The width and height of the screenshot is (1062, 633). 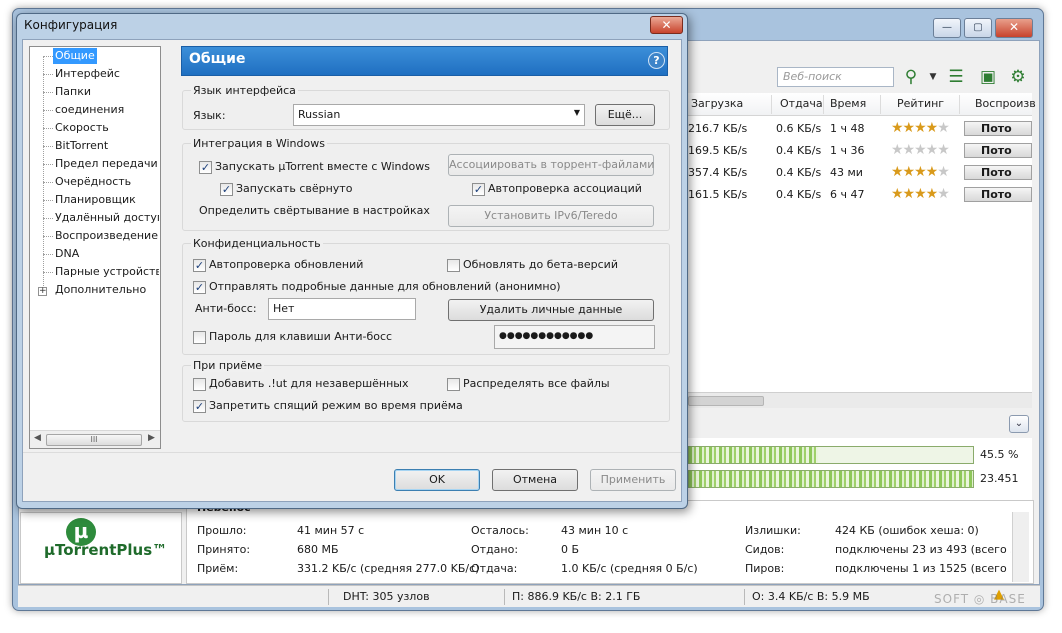 What do you see at coordinates (107, 272) in the screenshot?
I see `tree-item-paired-devices: Парные устройства` at bounding box center [107, 272].